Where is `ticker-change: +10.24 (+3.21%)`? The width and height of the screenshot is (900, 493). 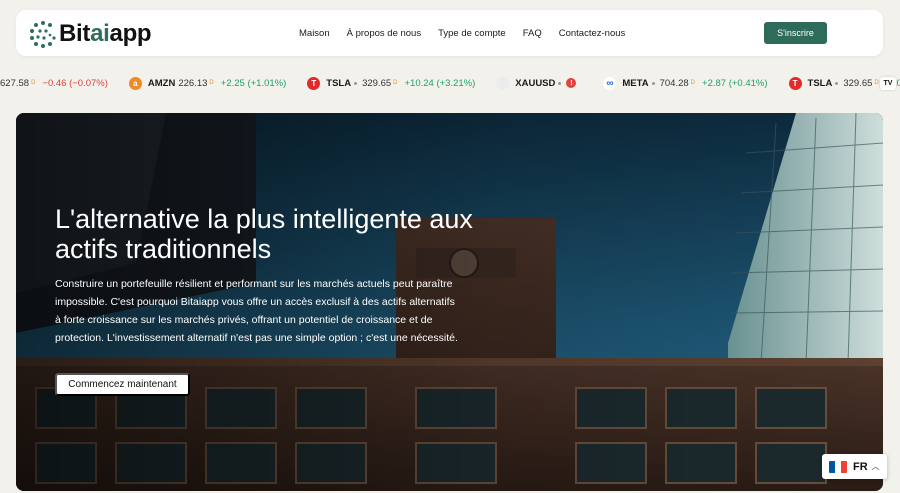 ticker-change: +10.24 (+3.21%) is located at coordinates (440, 83).